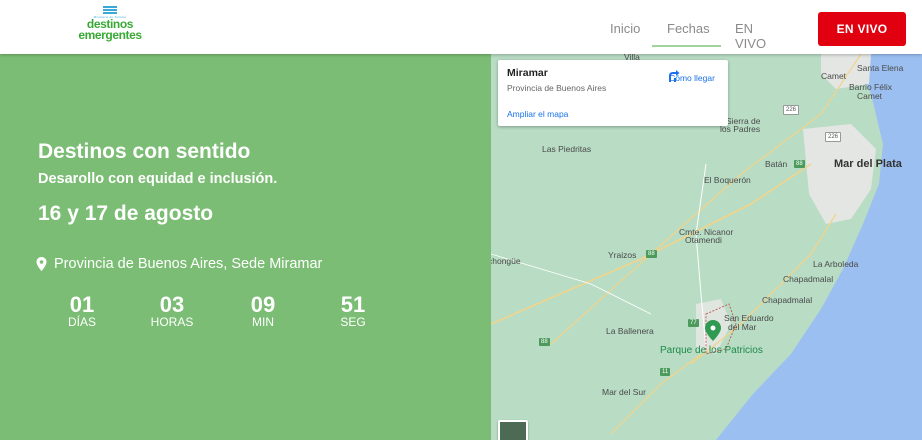  What do you see at coordinates (624, 392) in the screenshot?
I see `map-label-mar-del-sur: Mar del Sur` at bounding box center [624, 392].